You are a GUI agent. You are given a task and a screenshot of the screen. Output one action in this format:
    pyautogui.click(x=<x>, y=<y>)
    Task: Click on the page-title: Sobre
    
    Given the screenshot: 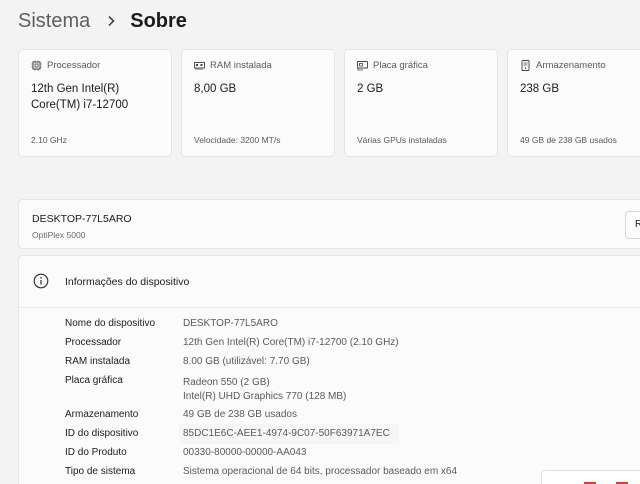 What is the action you would take?
    pyautogui.click(x=158, y=20)
    